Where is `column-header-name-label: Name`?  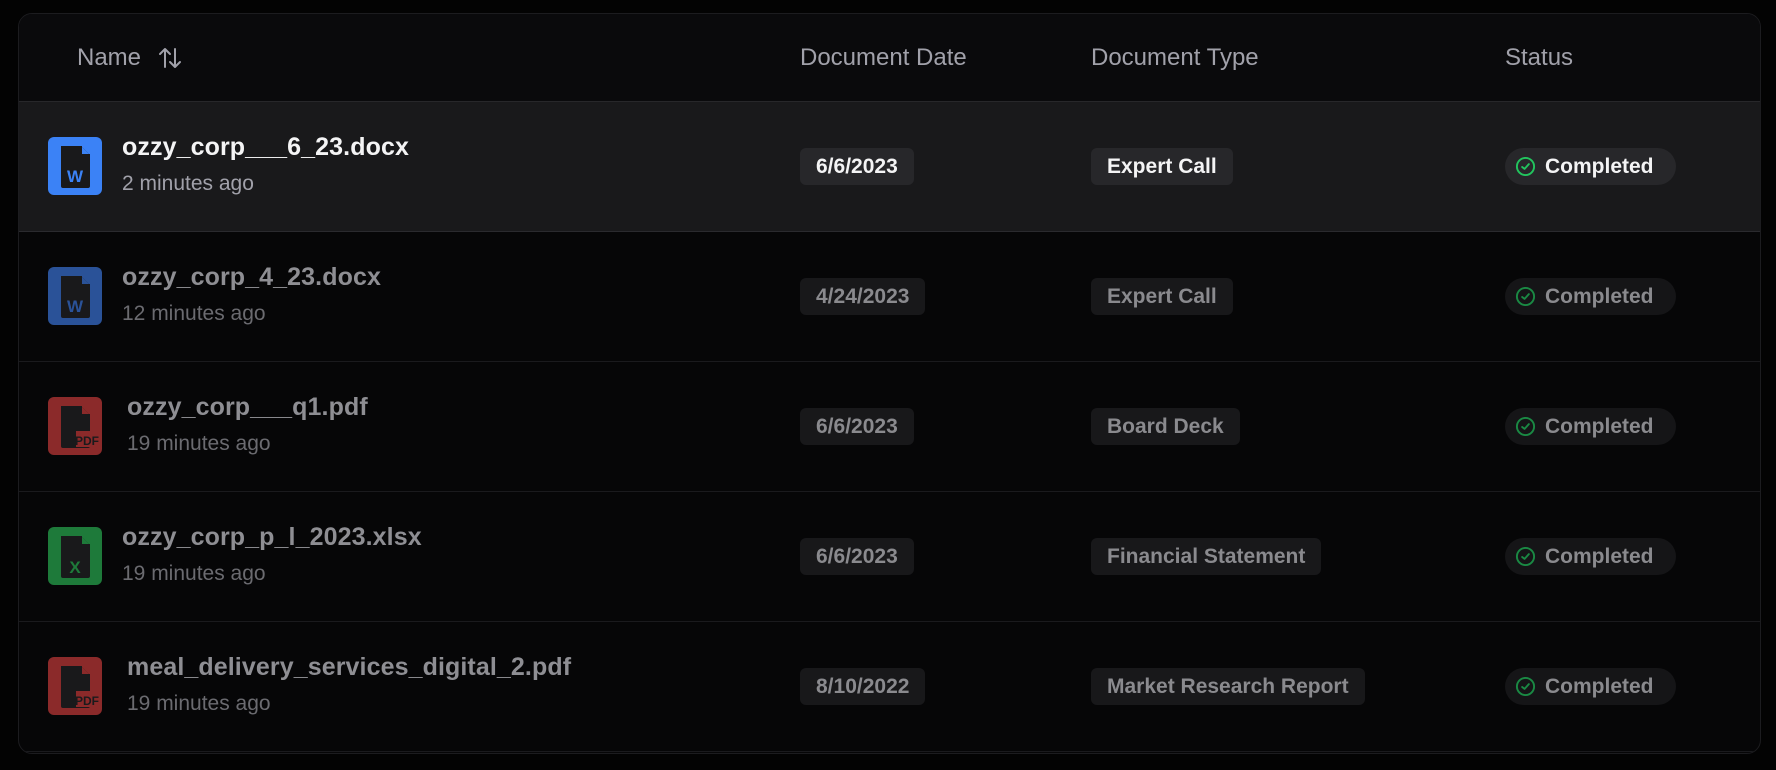
column-header-name-label: Name is located at coordinates (109, 57).